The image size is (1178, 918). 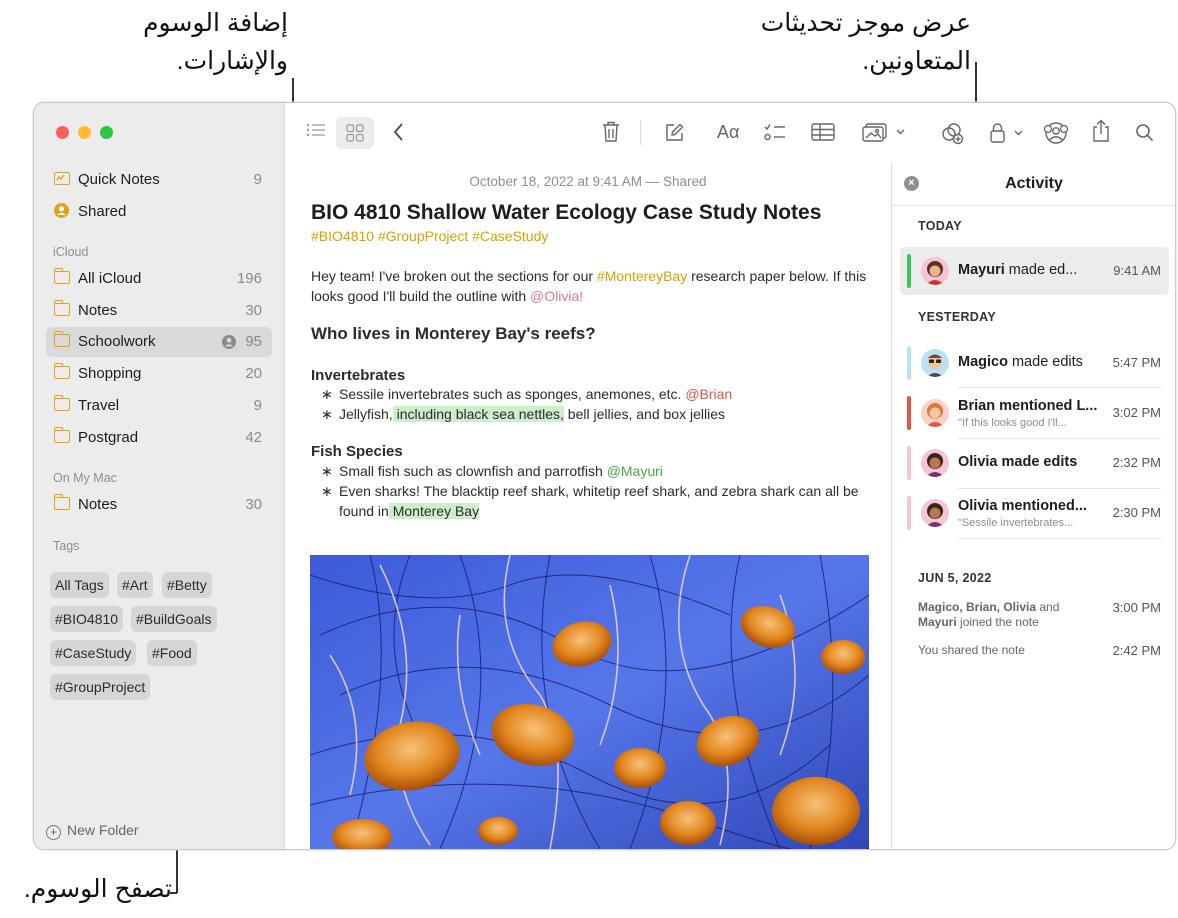 What do you see at coordinates (79, 585) in the screenshot?
I see `tag-all-tags: All Tags` at bounding box center [79, 585].